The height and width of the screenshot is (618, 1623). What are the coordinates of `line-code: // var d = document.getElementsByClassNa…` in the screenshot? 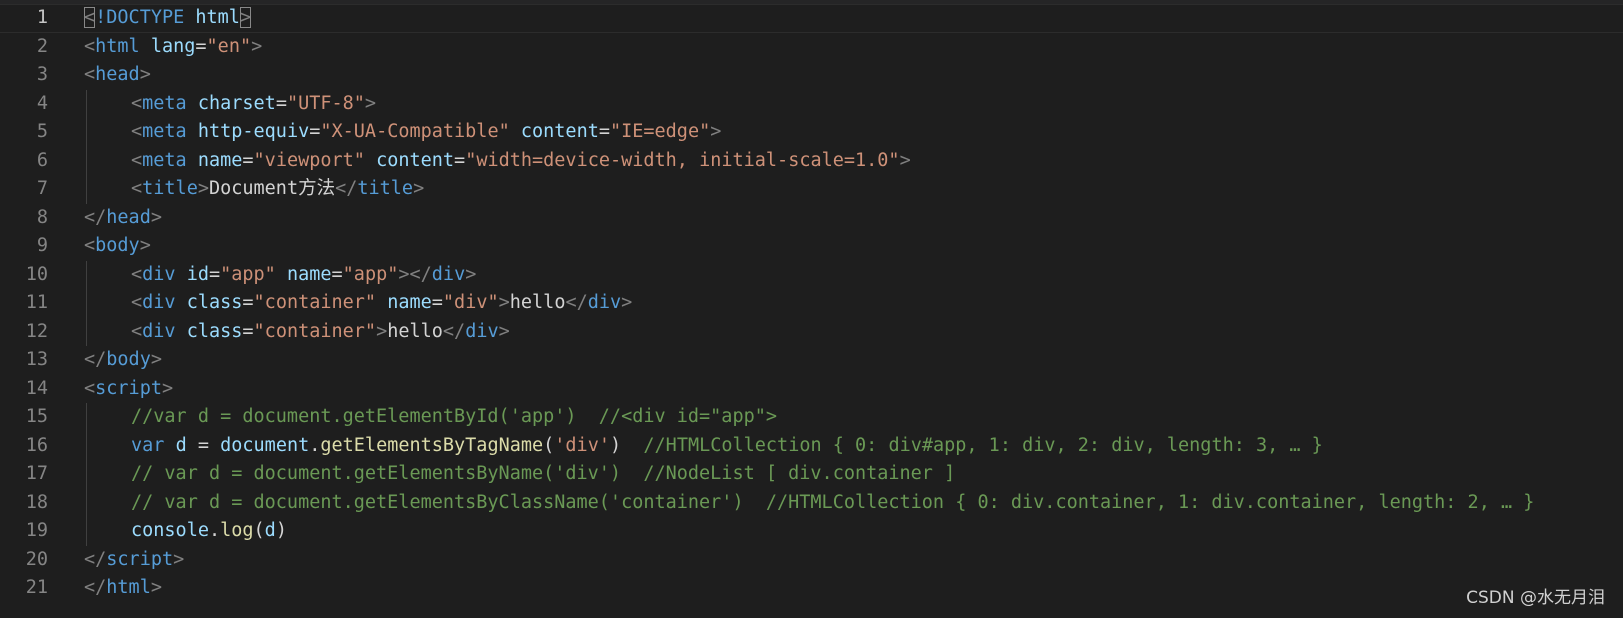 It's located at (809, 503).